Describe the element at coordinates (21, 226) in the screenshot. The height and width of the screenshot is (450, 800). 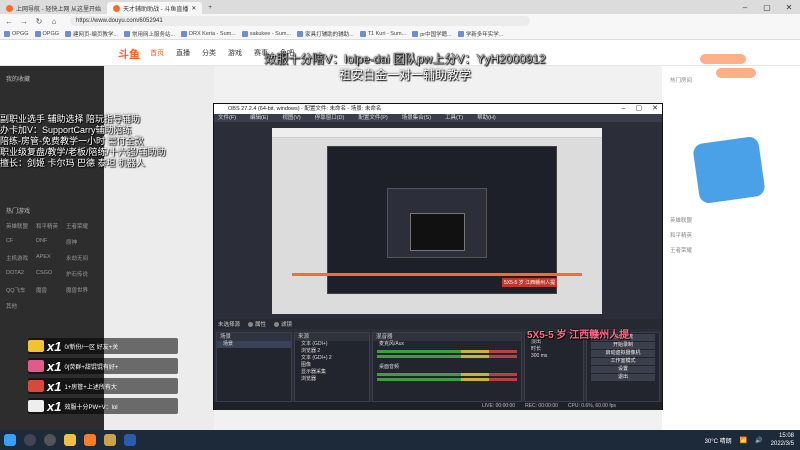
I see `category-item: 英雄联盟` at that location.